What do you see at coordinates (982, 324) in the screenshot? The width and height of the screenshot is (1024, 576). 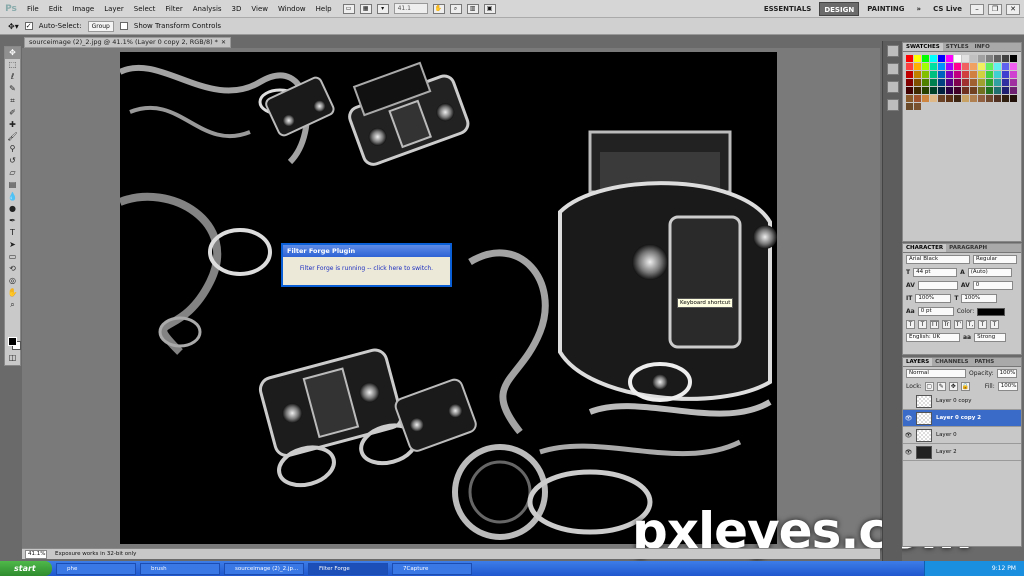 I see `underline-button: T` at bounding box center [982, 324].